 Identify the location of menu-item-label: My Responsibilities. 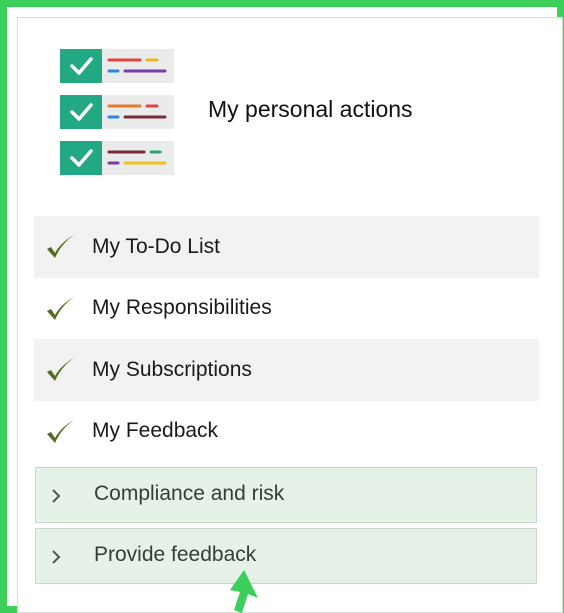
(182, 308).